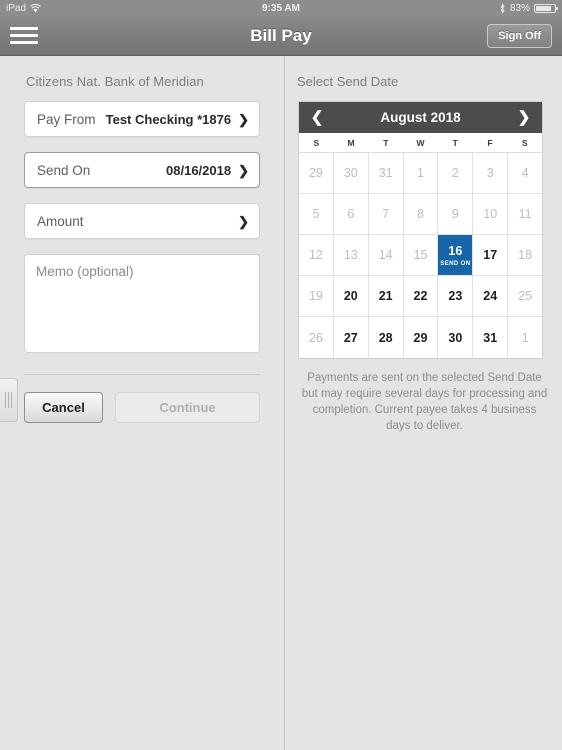 The width and height of the screenshot is (562, 750). I want to click on calendar-day-number: 5, so click(316, 214).